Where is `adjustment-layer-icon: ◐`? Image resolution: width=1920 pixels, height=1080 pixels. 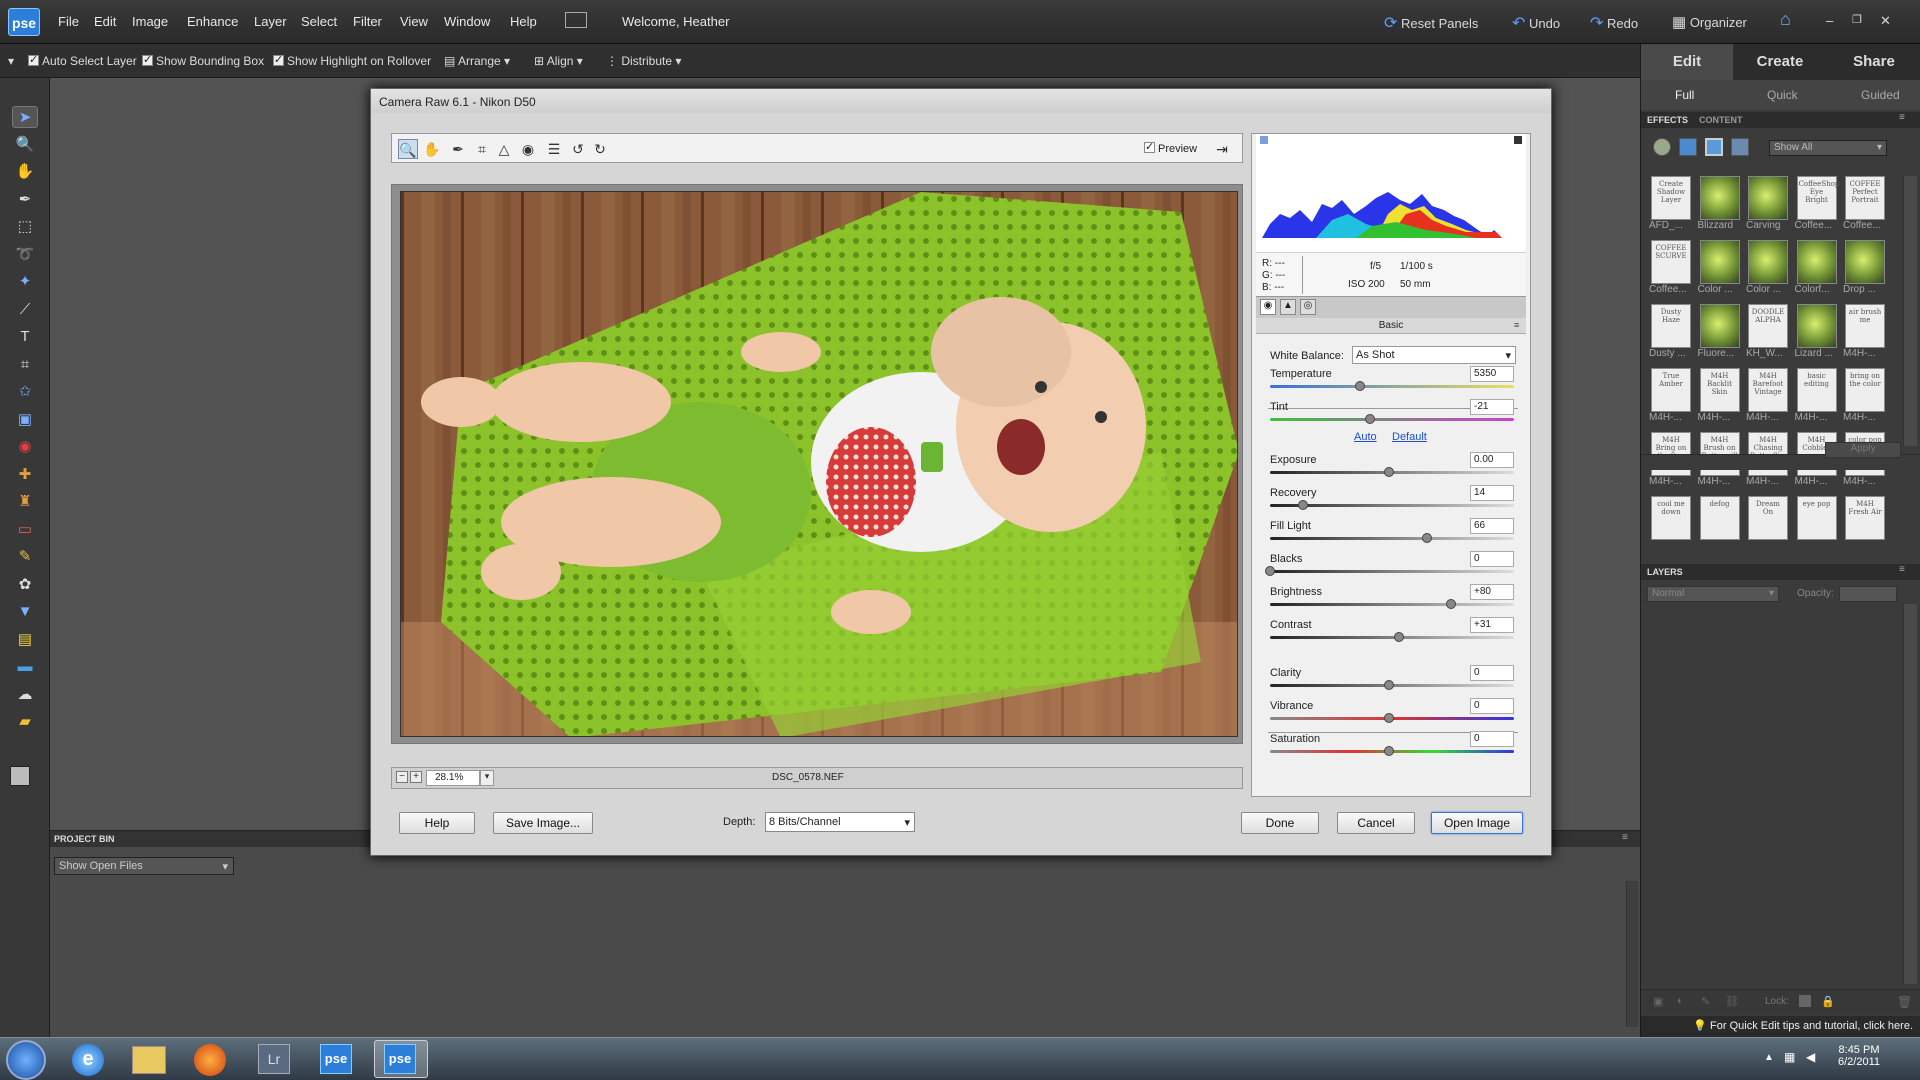 adjustment-layer-icon: ◐ is located at coordinates (1680, 1001).